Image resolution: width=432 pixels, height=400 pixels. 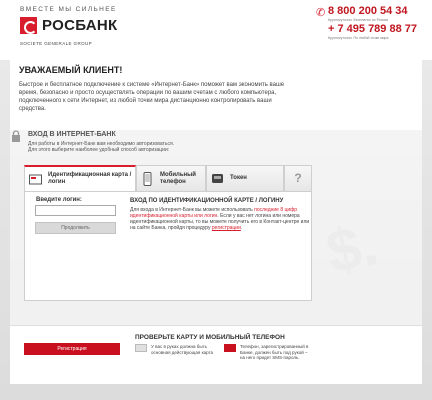 I want to click on tab-card-login-label: Идентификационная карта / логин, so click(x=90, y=178).